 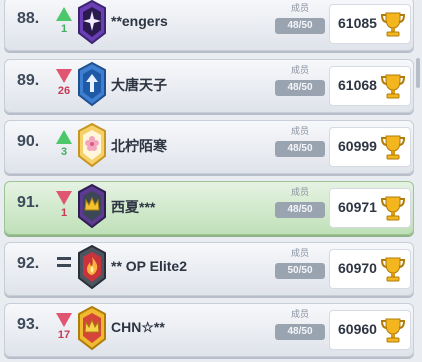 What do you see at coordinates (357, 268) in the screenshot?
I see `trophy-count: 60970` at bounding box center [357, 268].